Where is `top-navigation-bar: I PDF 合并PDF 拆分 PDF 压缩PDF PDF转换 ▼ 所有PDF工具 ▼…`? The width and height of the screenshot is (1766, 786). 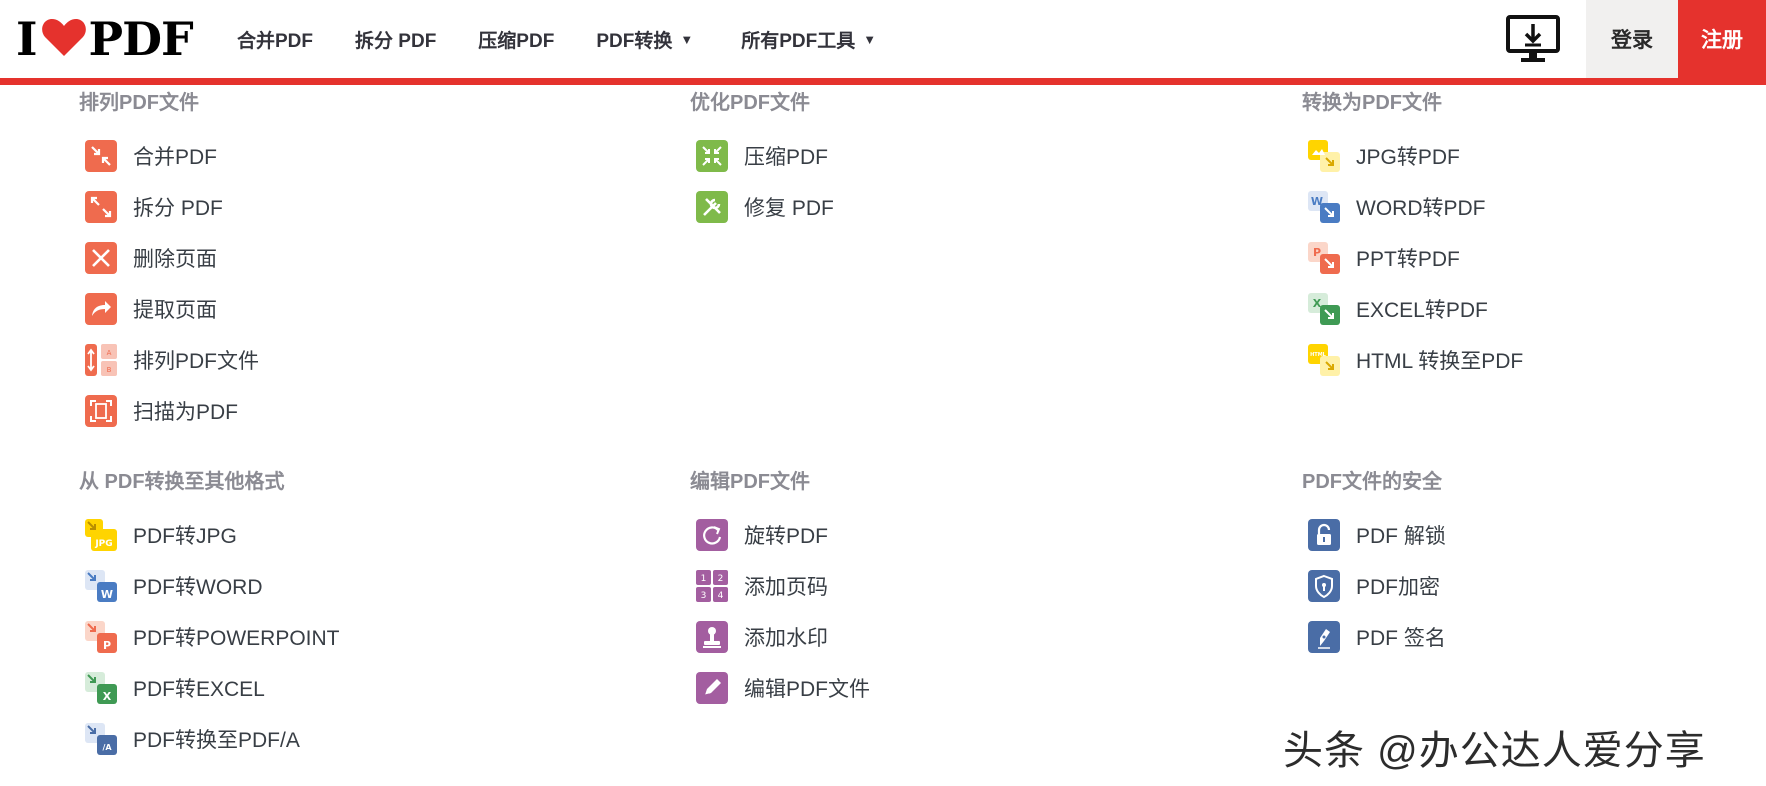 top-navigation-bar: I PDF 合并PDF 拆分 PDF 压缩PDF PDF转换 ▼ 所有PDF工具 ▼… is located at coordinates (883, 39).